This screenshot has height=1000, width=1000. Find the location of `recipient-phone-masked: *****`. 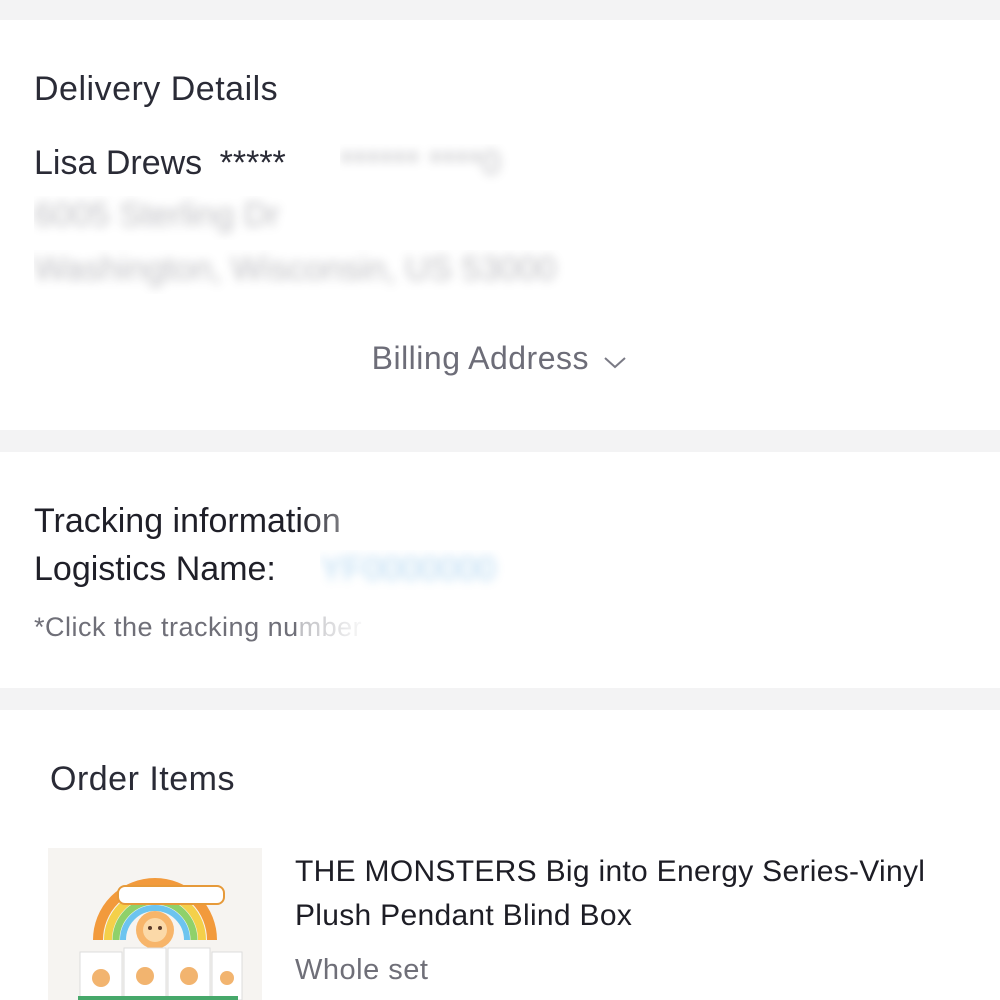

recipient-phone-masked: ***** is located at coordinates (252, 163).